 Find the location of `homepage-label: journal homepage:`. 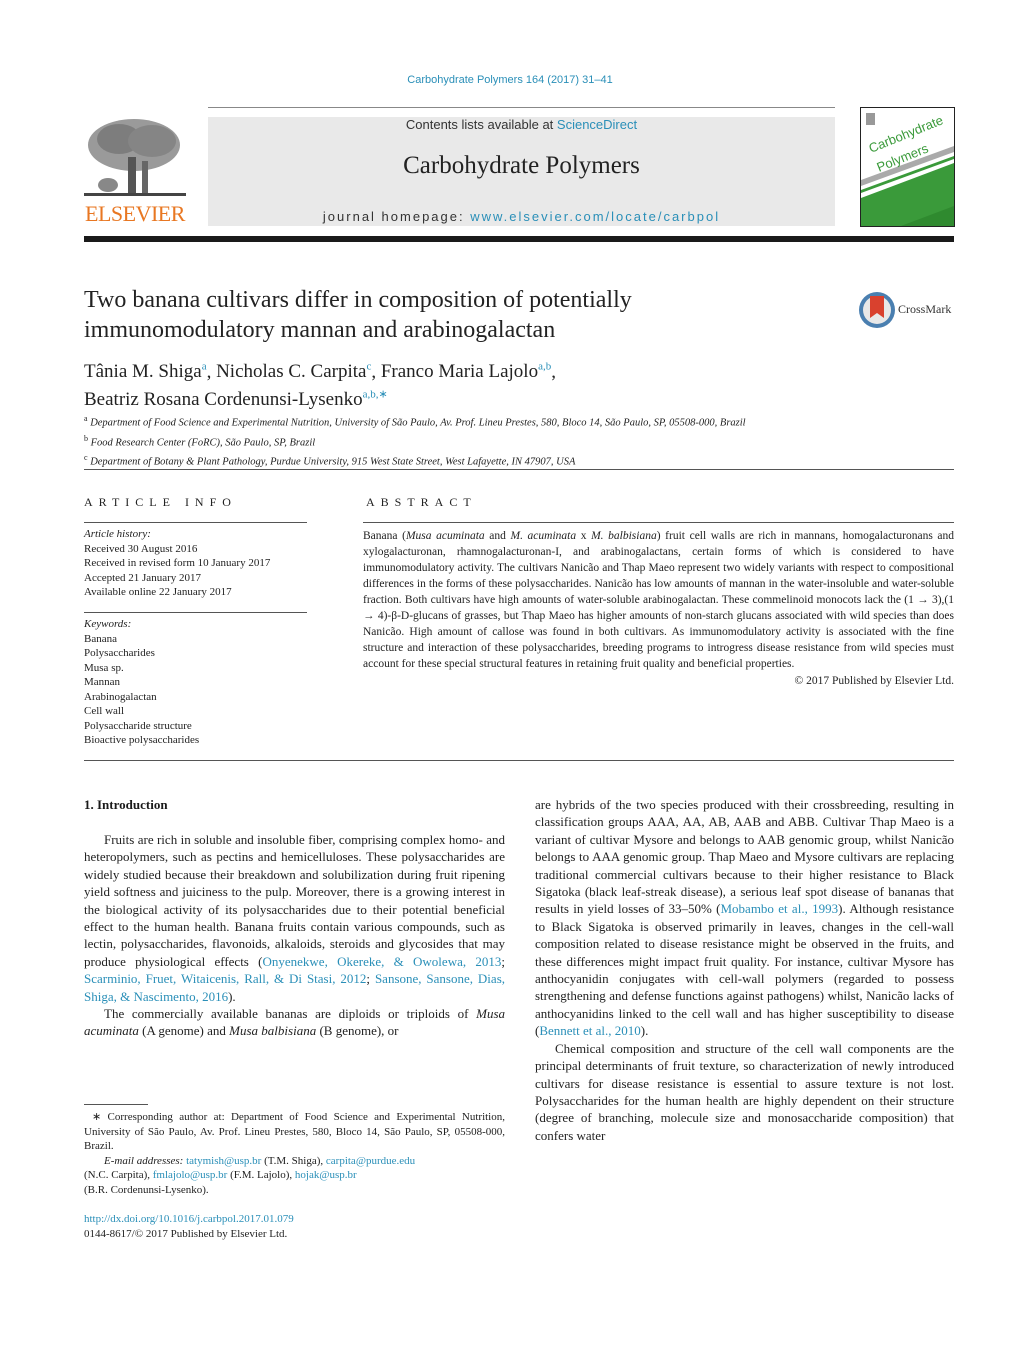

homepage-label: journal homepage: is located at coordinates (396, 216).